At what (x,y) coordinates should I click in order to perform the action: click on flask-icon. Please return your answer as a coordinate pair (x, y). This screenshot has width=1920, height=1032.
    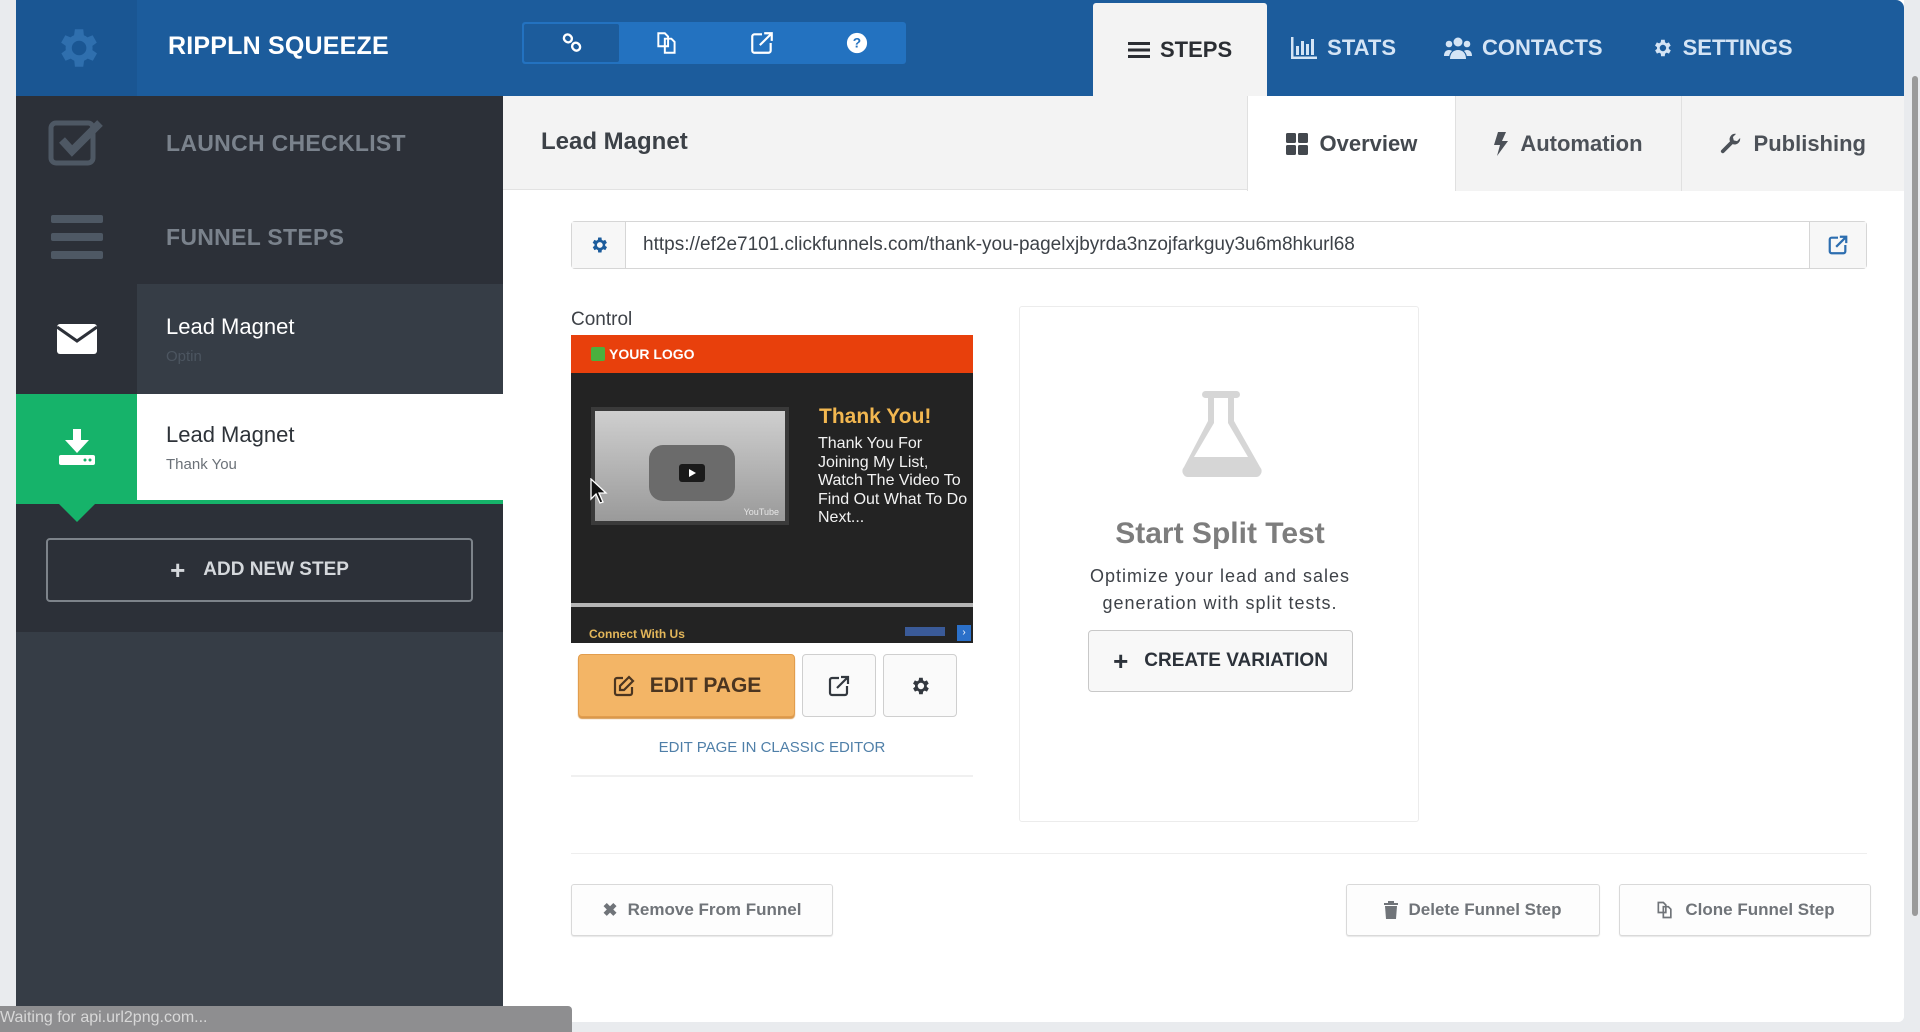
    Looking at the image, I should click on (1222, 434).